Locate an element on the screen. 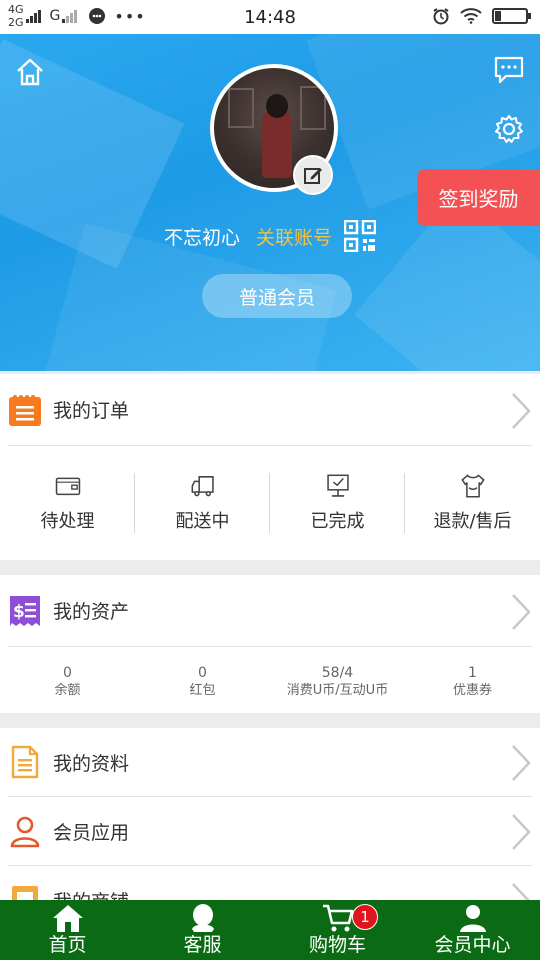 This screenshot has width=540, height=960. nav-label: 会员中心 is located at coordinates (472, 945).